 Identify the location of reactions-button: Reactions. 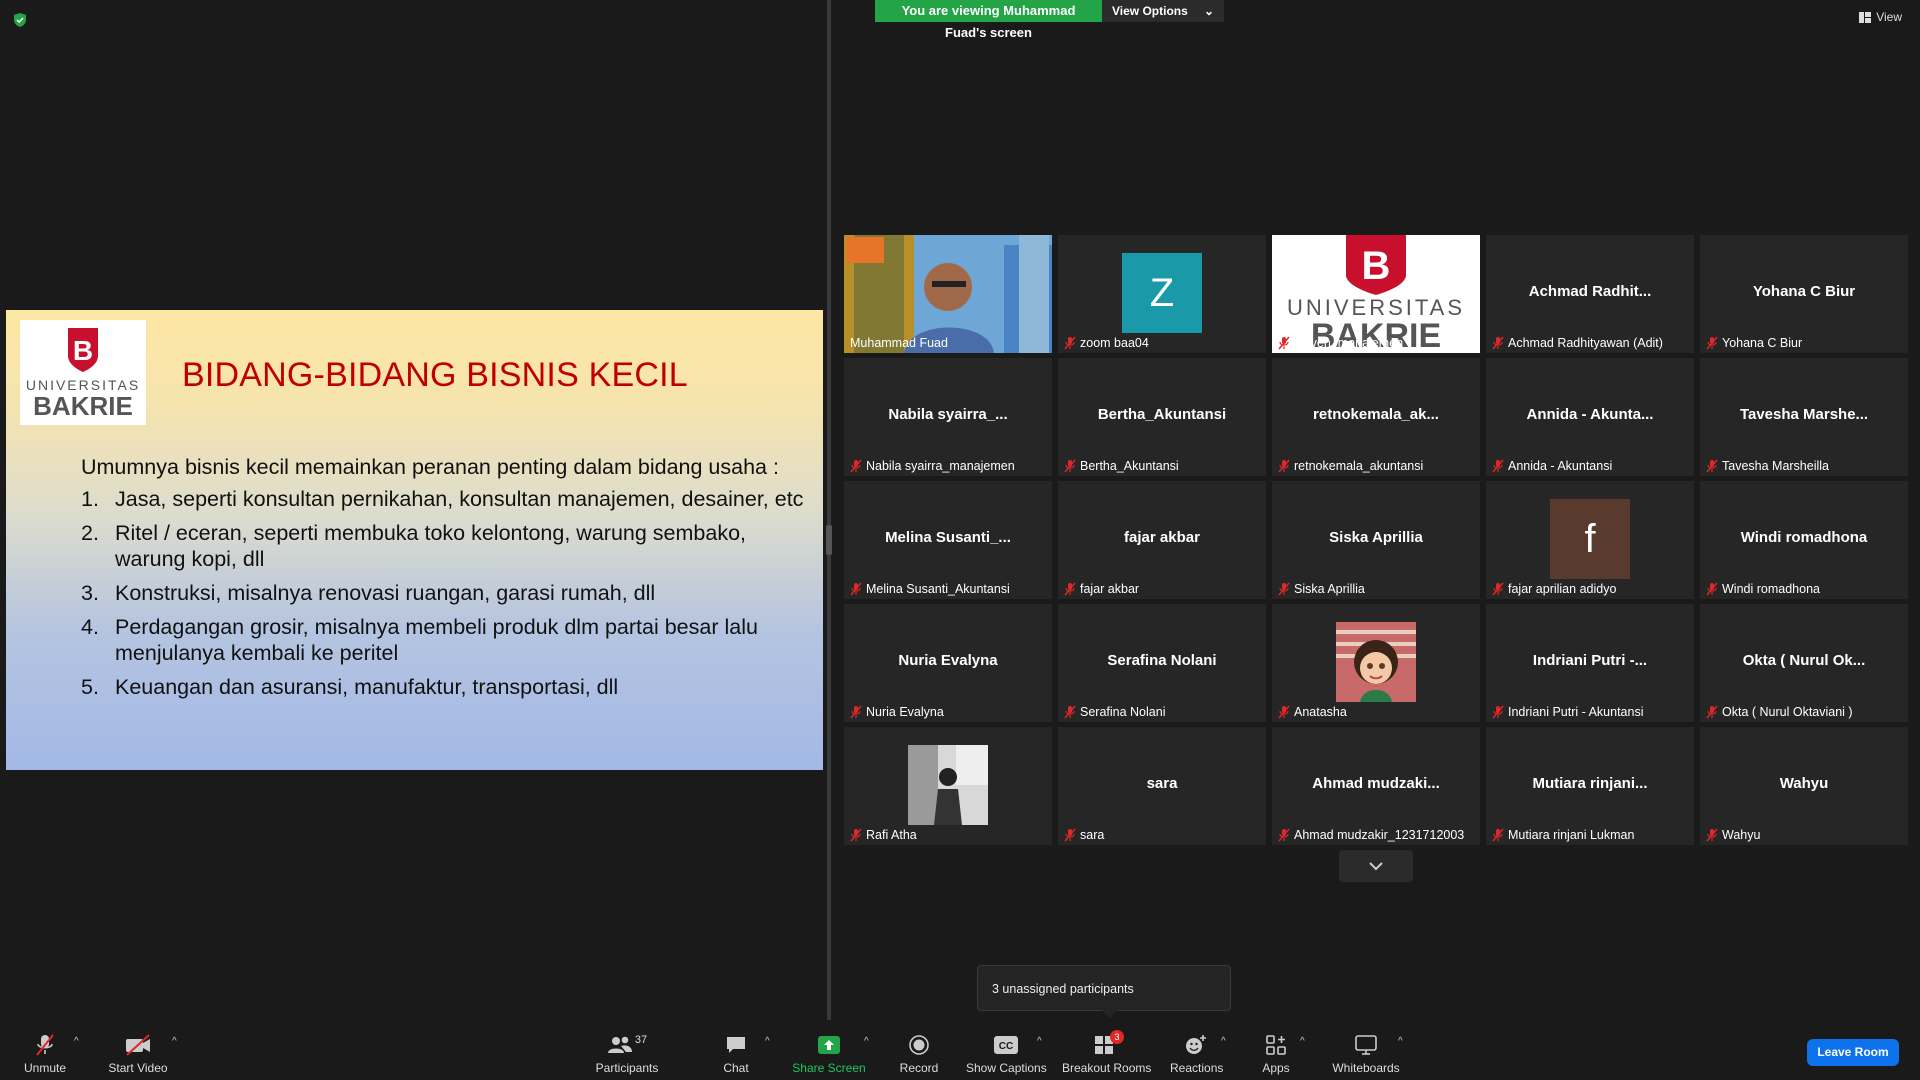
(1196, 1053).